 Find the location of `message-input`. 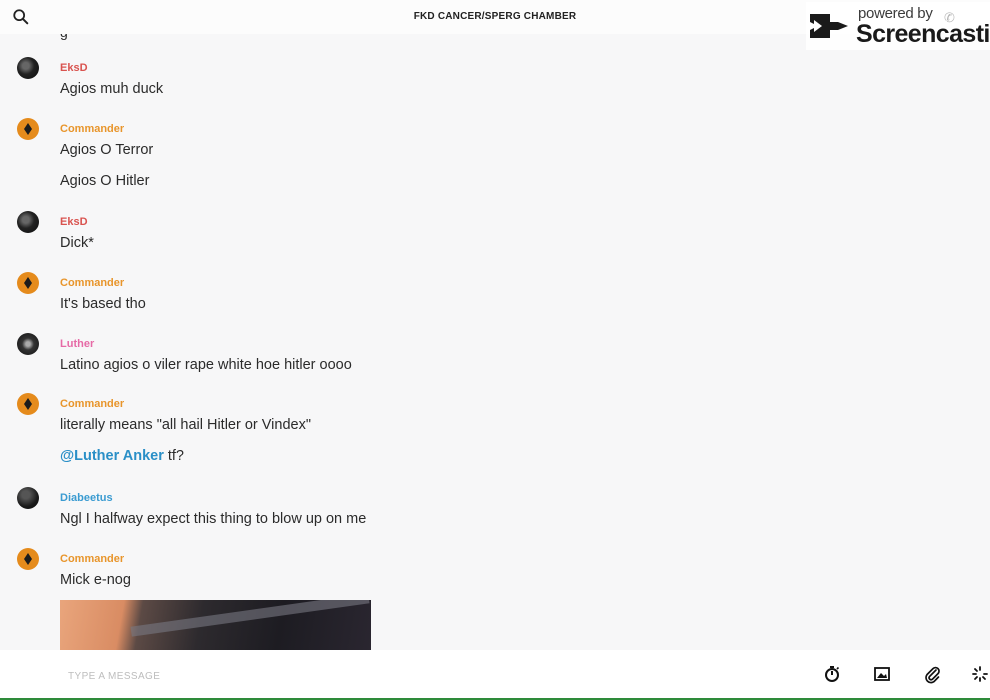

message-input is located at coordinates (368, 676).